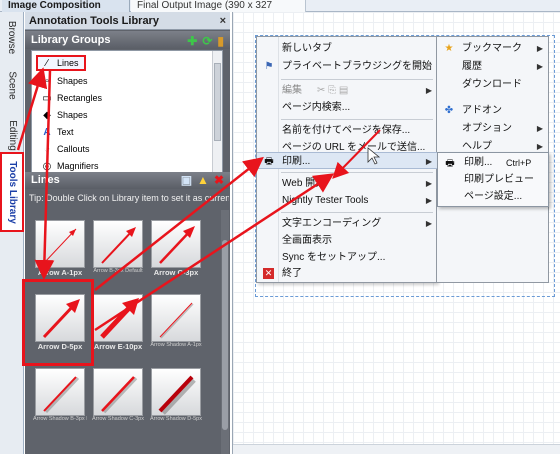 Image resolution: width=560 pixels, height=454 pixels. Describe the element at coordinates (493, 66) in the screenshot. I see `menu-item-history: 履歴 ▶` at that location.